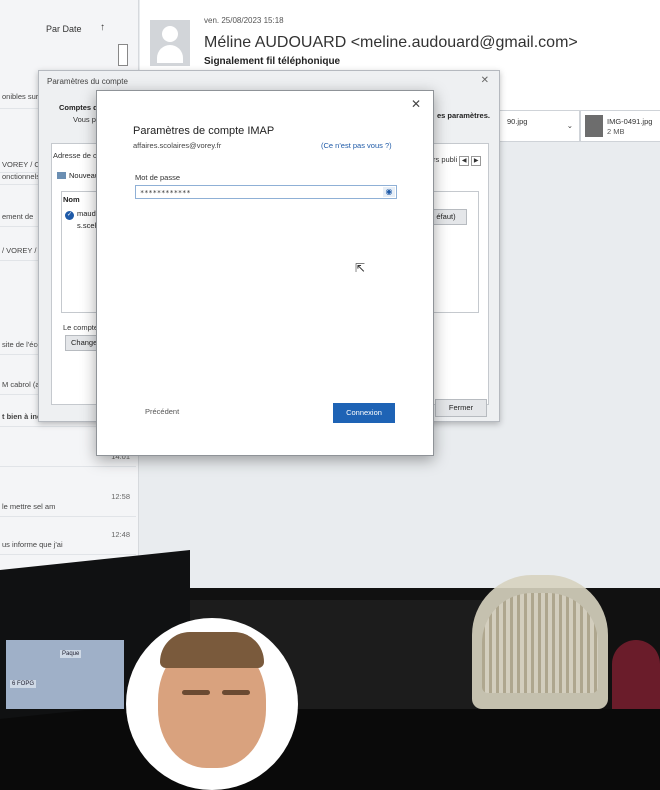 The height and width of the screenshot is (790, 660). What do you see at coordinates (517, 121) in the screenshot?
I see `attachment-name: 90.jpg` at bounding box center [517, 121].